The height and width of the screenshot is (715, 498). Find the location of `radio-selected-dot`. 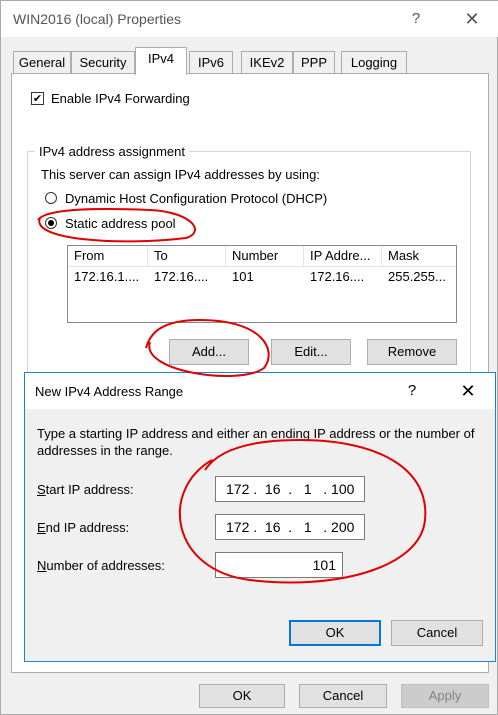

radio-selected-dot is located at coordinates (51, 223).